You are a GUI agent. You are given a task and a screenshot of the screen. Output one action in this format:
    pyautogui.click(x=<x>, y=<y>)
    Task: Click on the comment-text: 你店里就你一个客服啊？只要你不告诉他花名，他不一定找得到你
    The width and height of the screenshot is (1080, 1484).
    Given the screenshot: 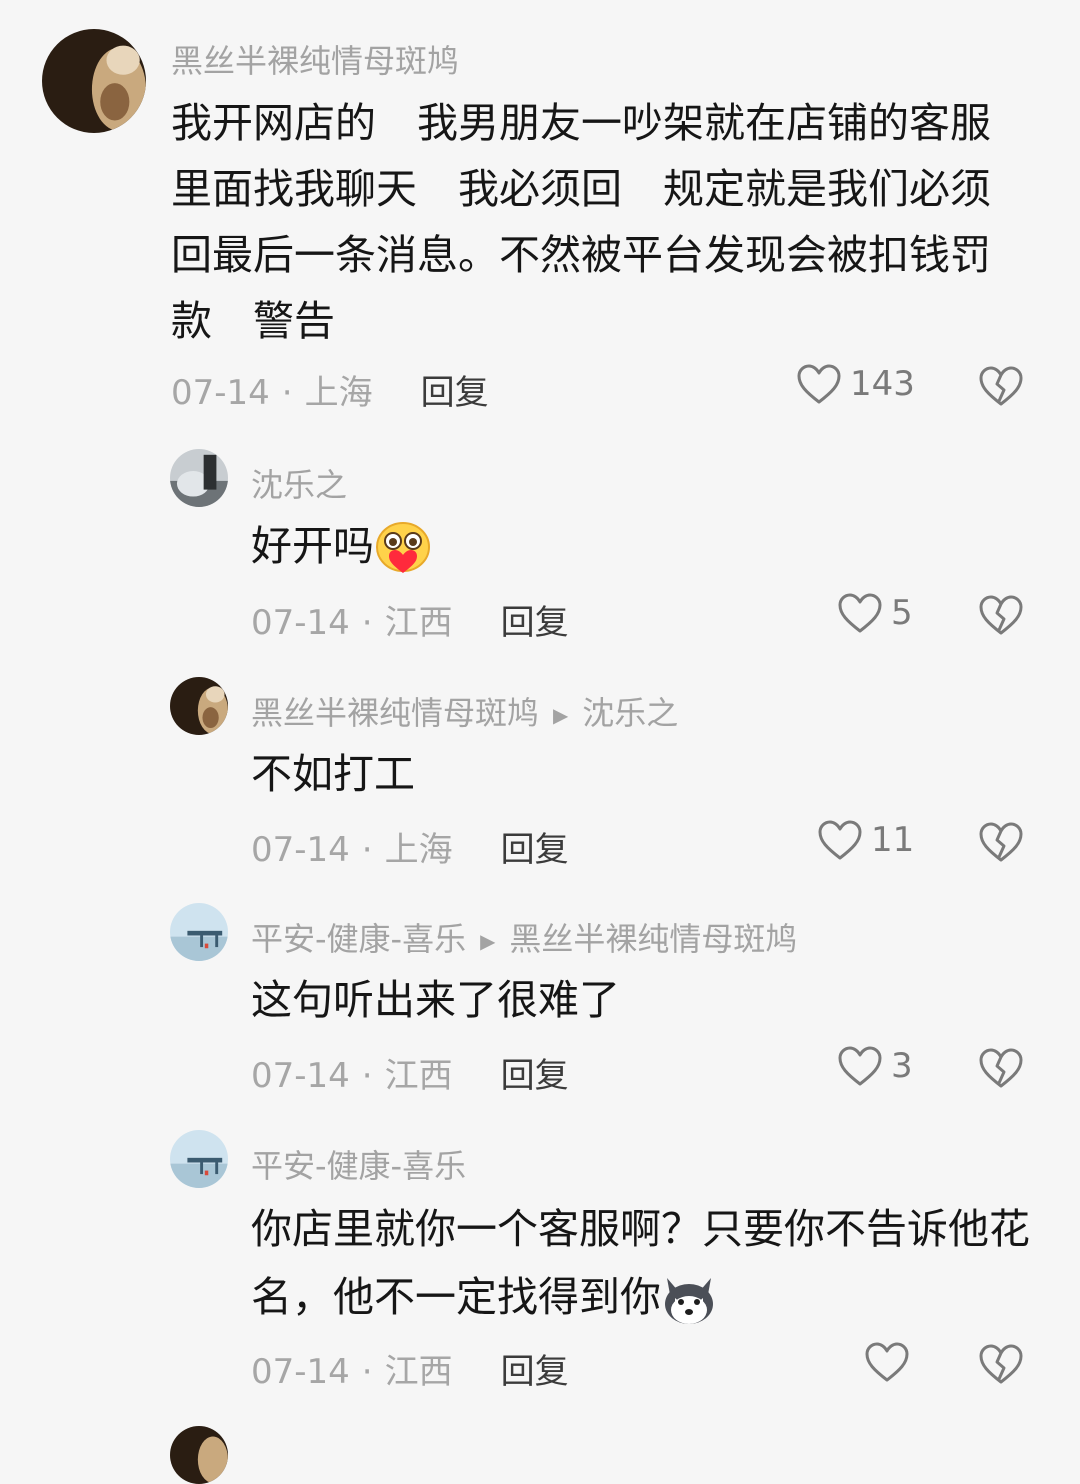 What is the action you would take?
    pyautogui.click(x=640, y=1263)
    